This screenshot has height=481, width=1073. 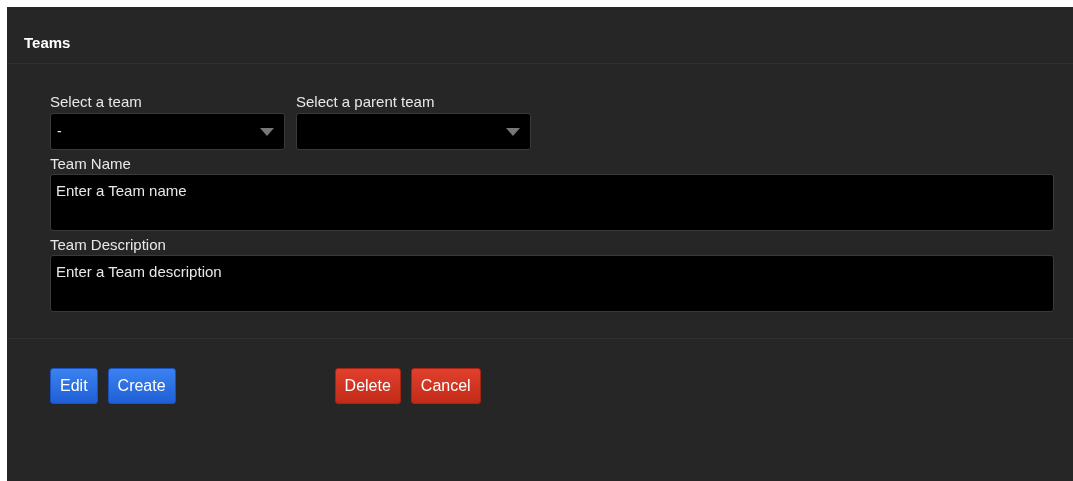 What do you see at coordinates (96, 102) in the screenshot?
I see `field-label: Select a team` at bounding box center [96, 102].